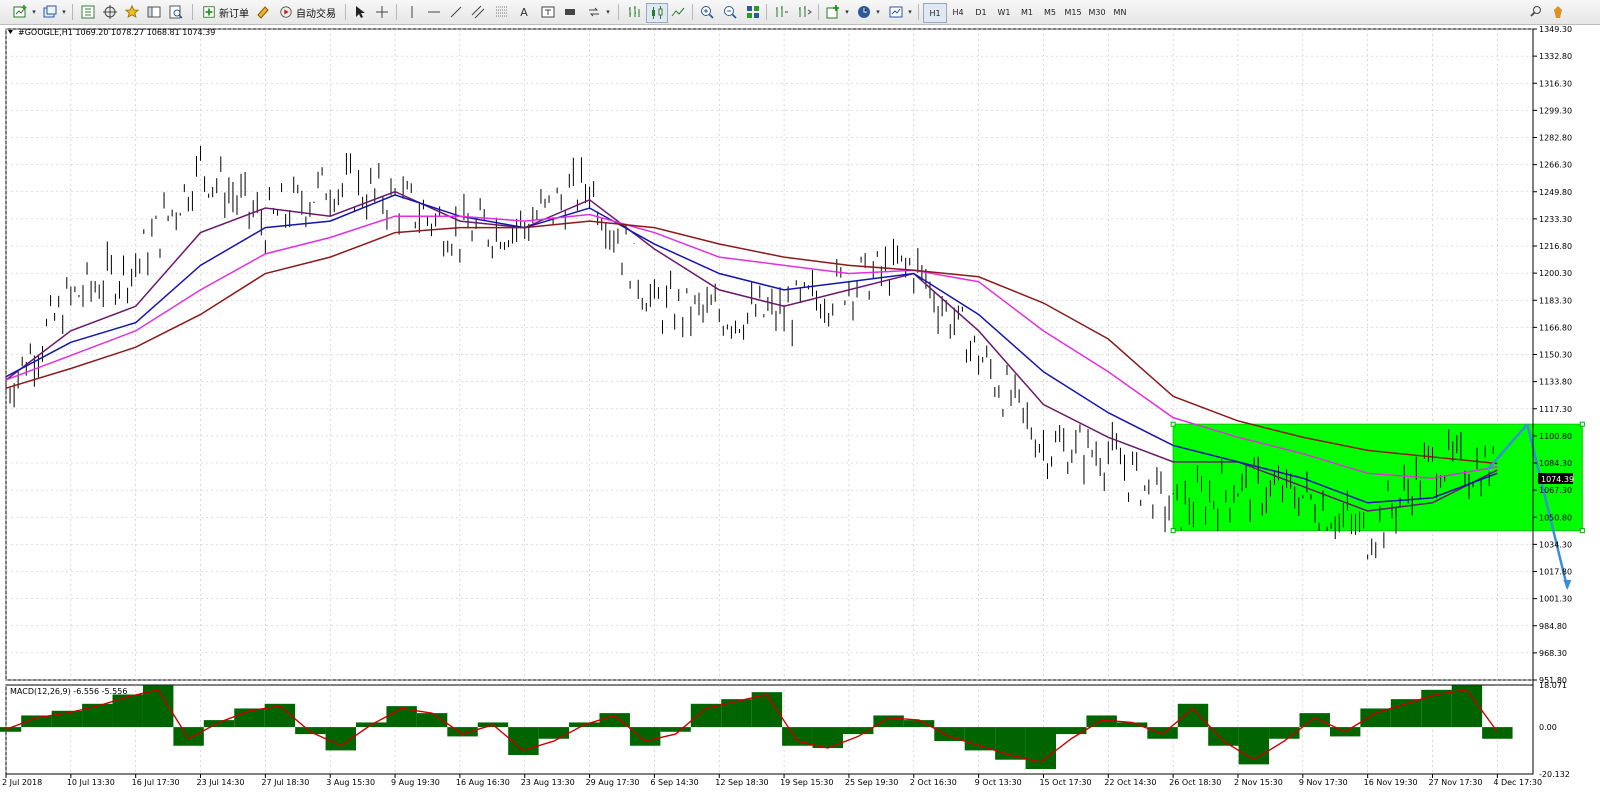 Image resolution: width=1600 pixels, height=806 pixels. What do you see at coordinates (524, 12) in the screenshot?
I see `text-tool: A` at bounding box center [524, 12].